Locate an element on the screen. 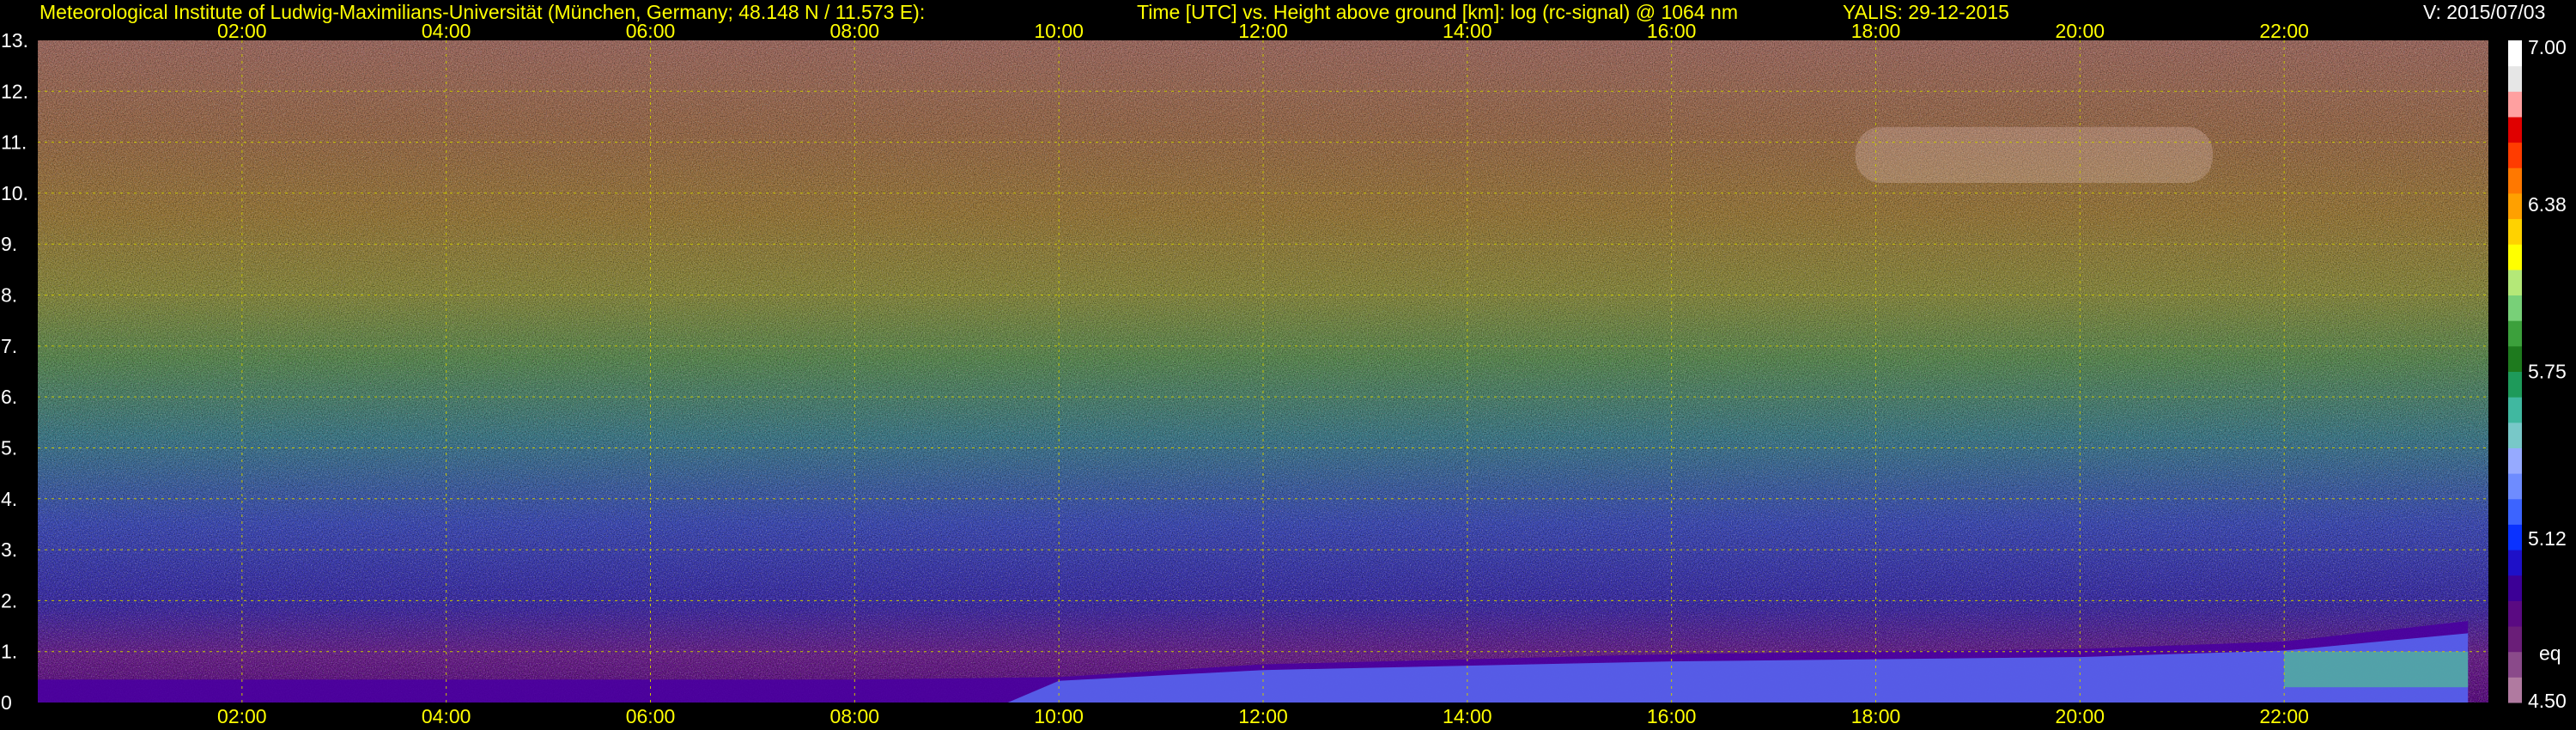 Image resolution: width=2576 pixels, height=730 pixels. colorbar-tick-label: 7.00 is located at coordinates (2547, 47).